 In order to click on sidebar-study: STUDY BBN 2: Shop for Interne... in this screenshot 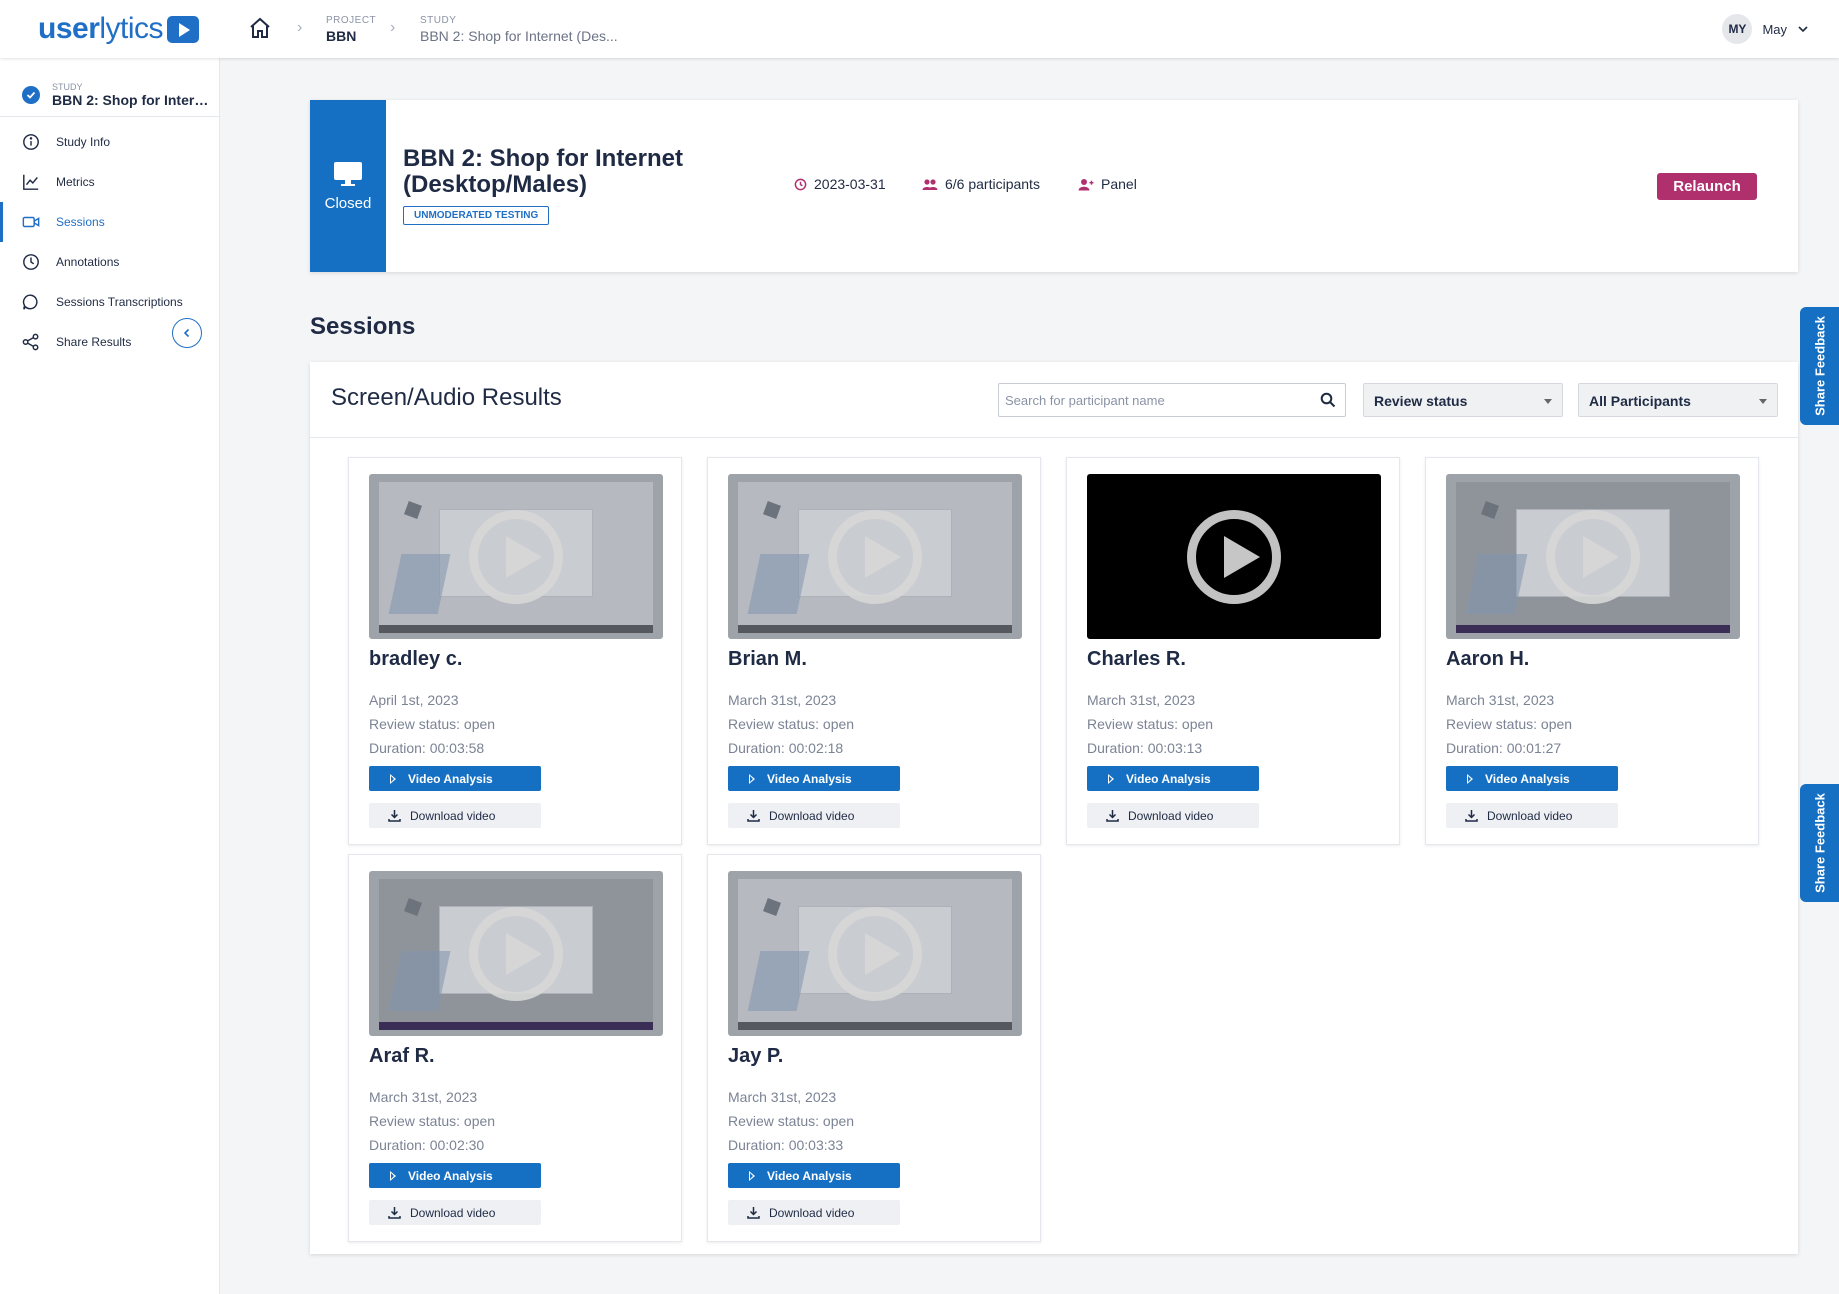, I will do `click(117, 95)`.